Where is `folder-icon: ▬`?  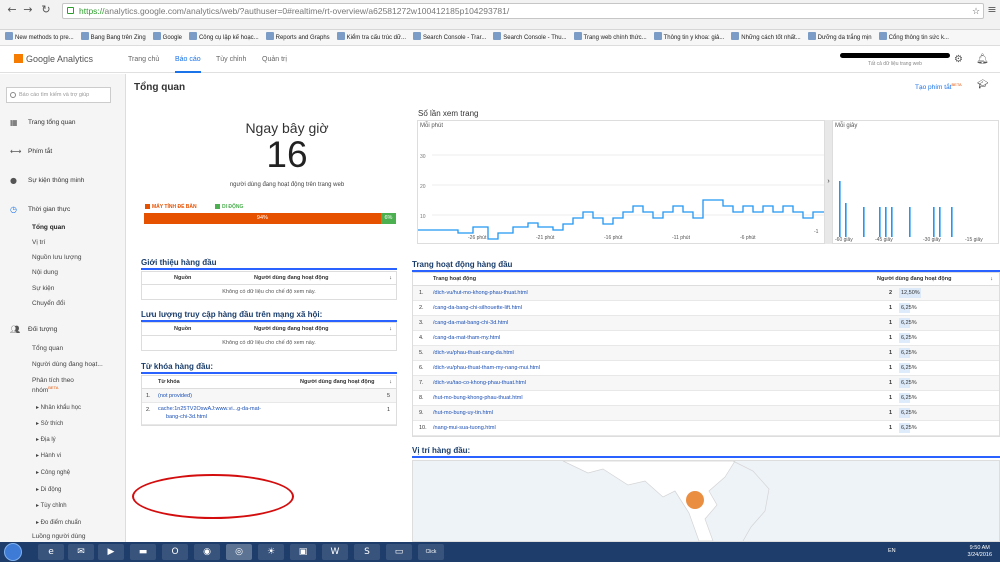
folder-icon: ▬ is located at coordinates (143, 552).